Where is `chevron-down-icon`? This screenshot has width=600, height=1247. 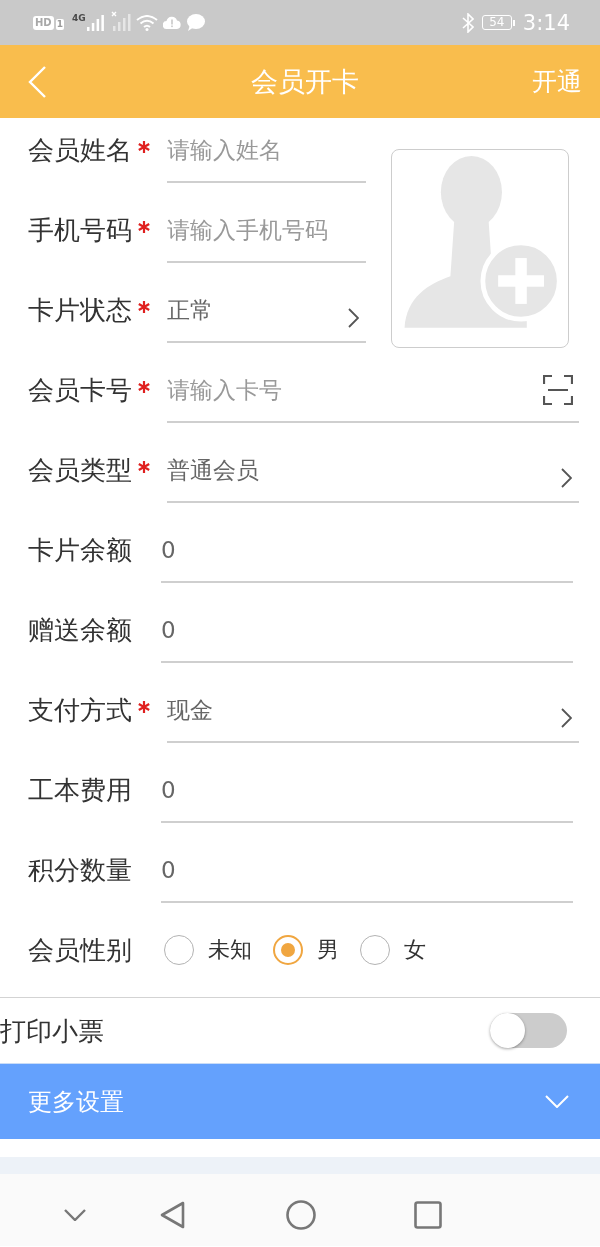 chevron-down-icon is located at coordinates (75, 1215).